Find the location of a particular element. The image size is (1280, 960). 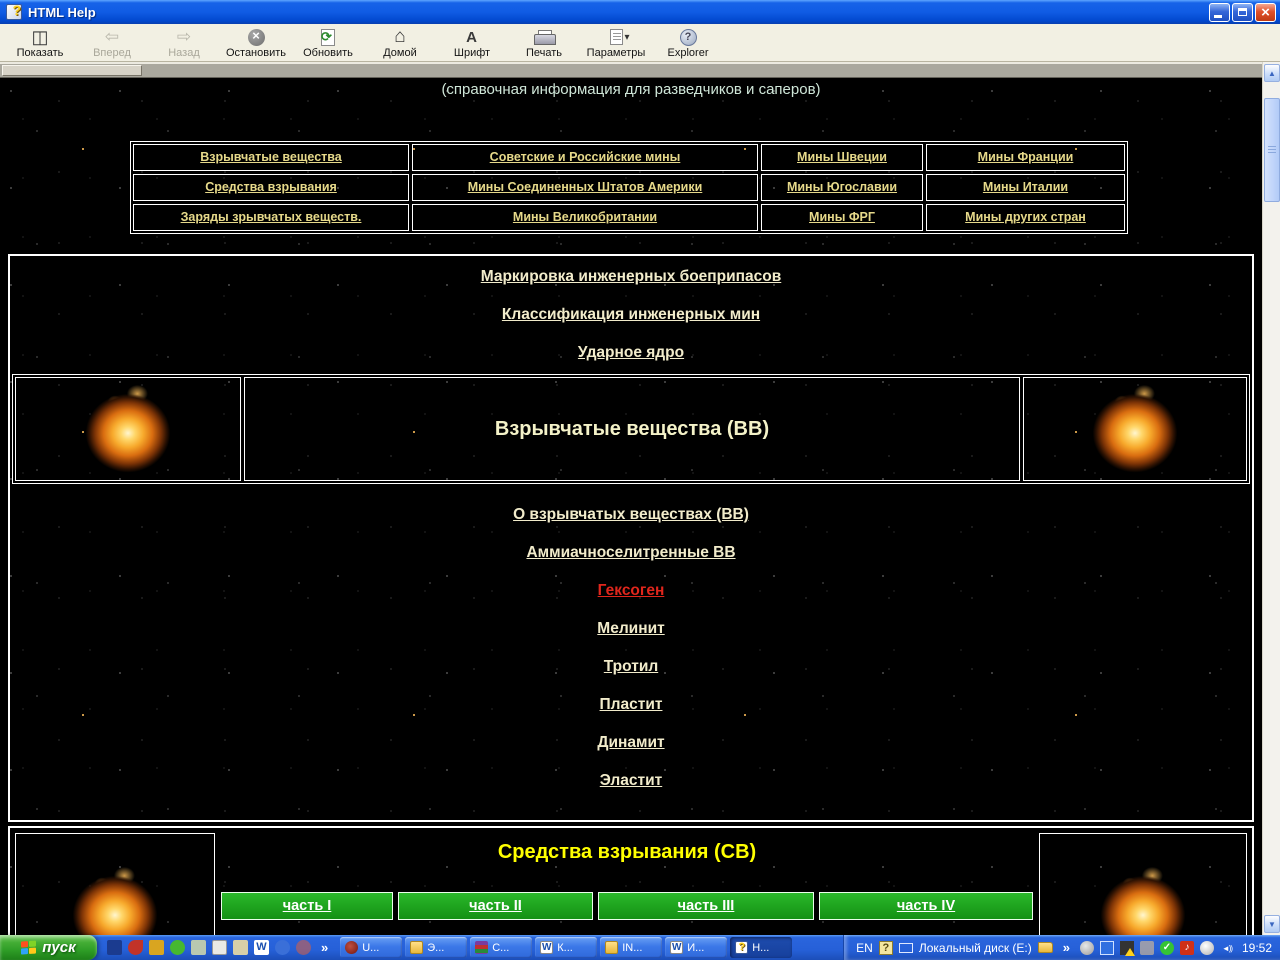

forward-button: Вперед is located at coordinates (112, 43).